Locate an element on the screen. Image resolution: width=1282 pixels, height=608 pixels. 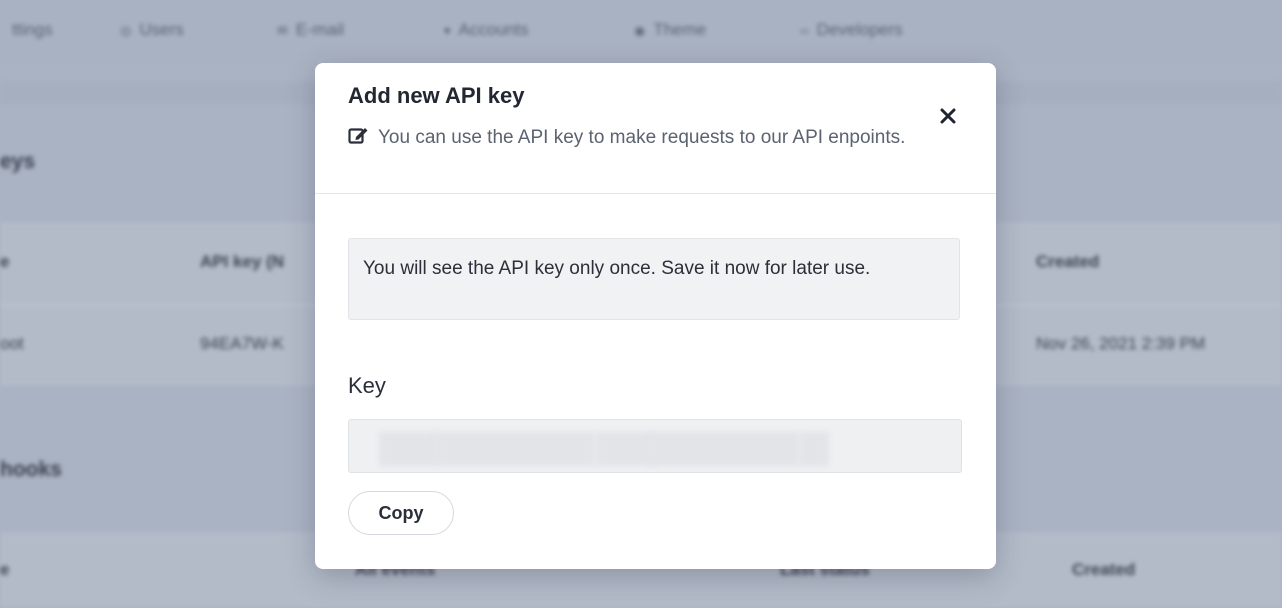
section-title-webhooks: hooks is located at coordinates (31, 469).